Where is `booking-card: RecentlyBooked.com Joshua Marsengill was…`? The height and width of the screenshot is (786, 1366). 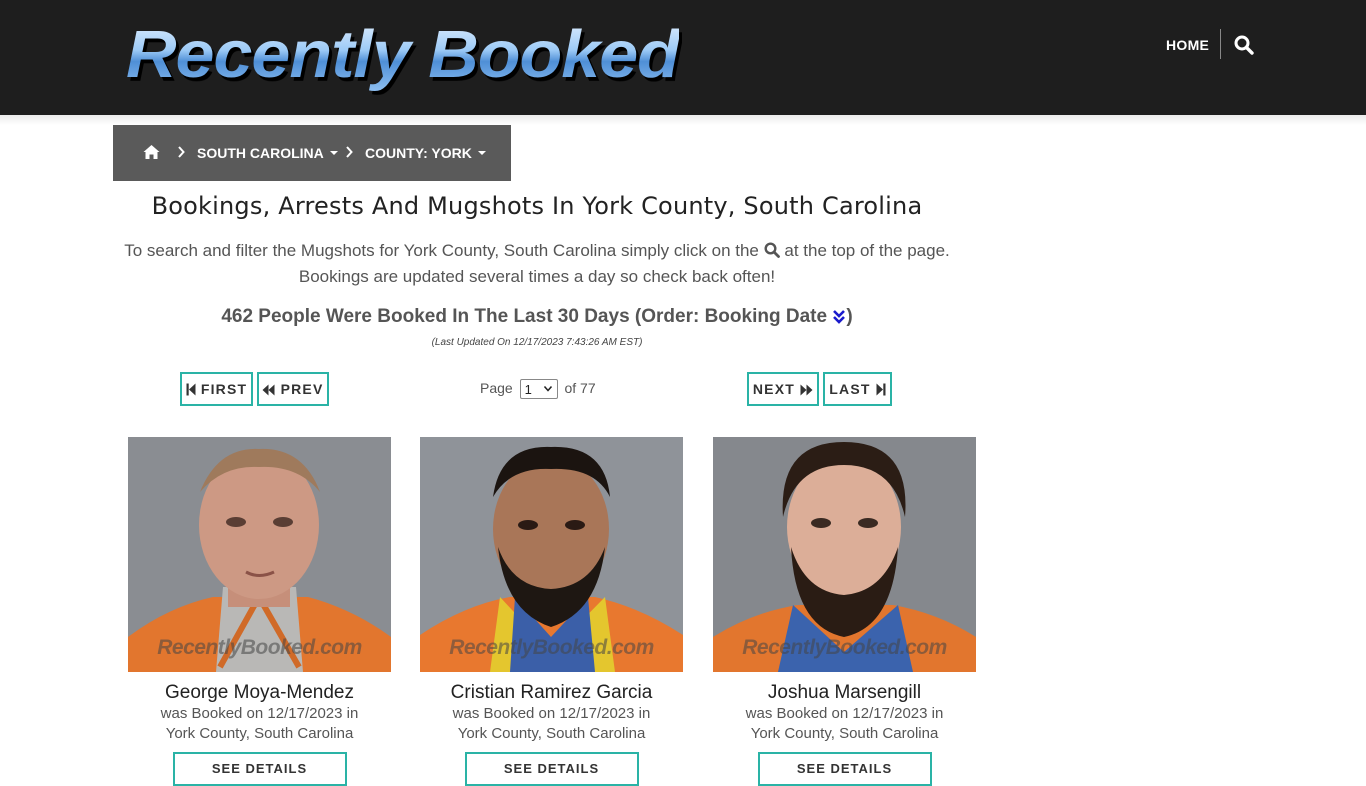
booking-card: RecentlyBooked.com Joshua Marsengill was… is located at coordinates (844, 611).